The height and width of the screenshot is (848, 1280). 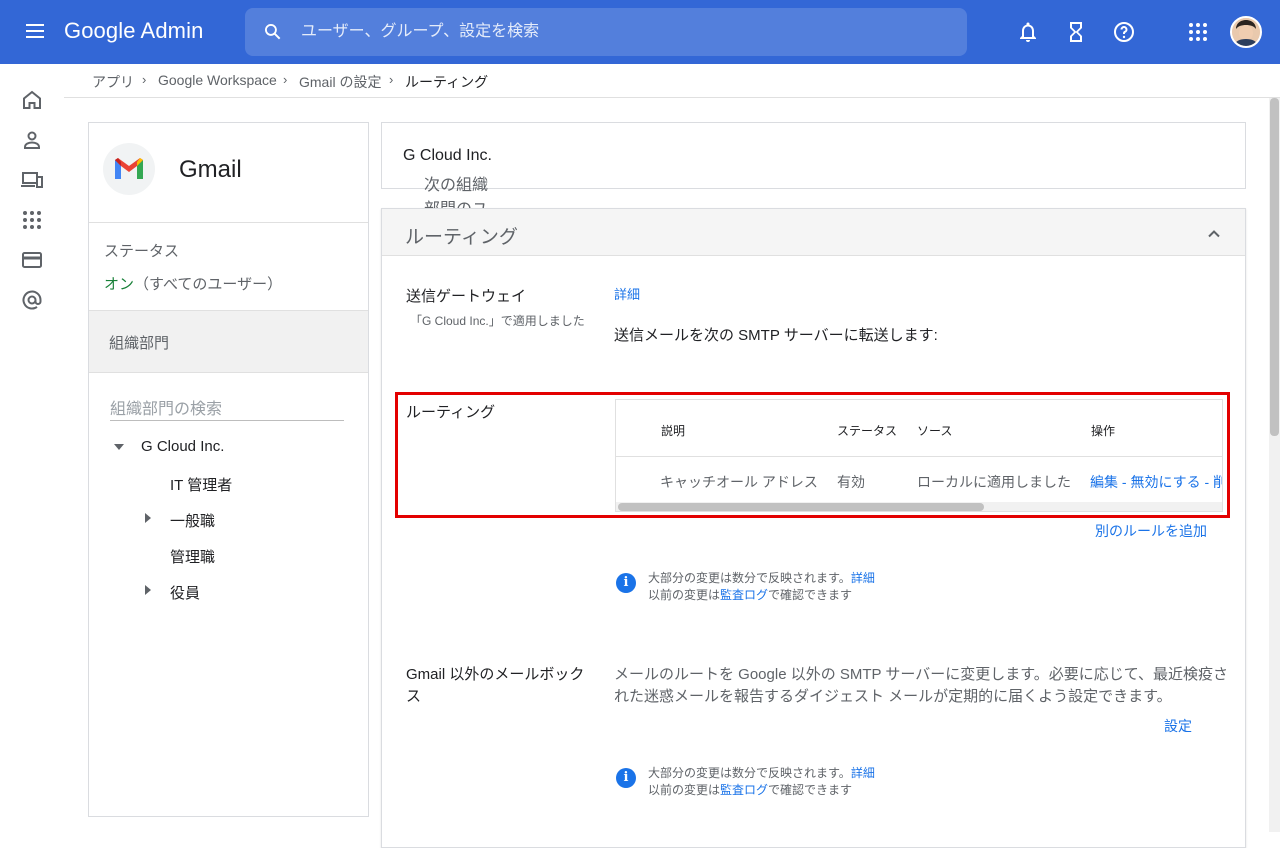 What do you see at coordinates (35, 32) in the screenshot?
I see `menu-icon` at bounding box center [35, 32].